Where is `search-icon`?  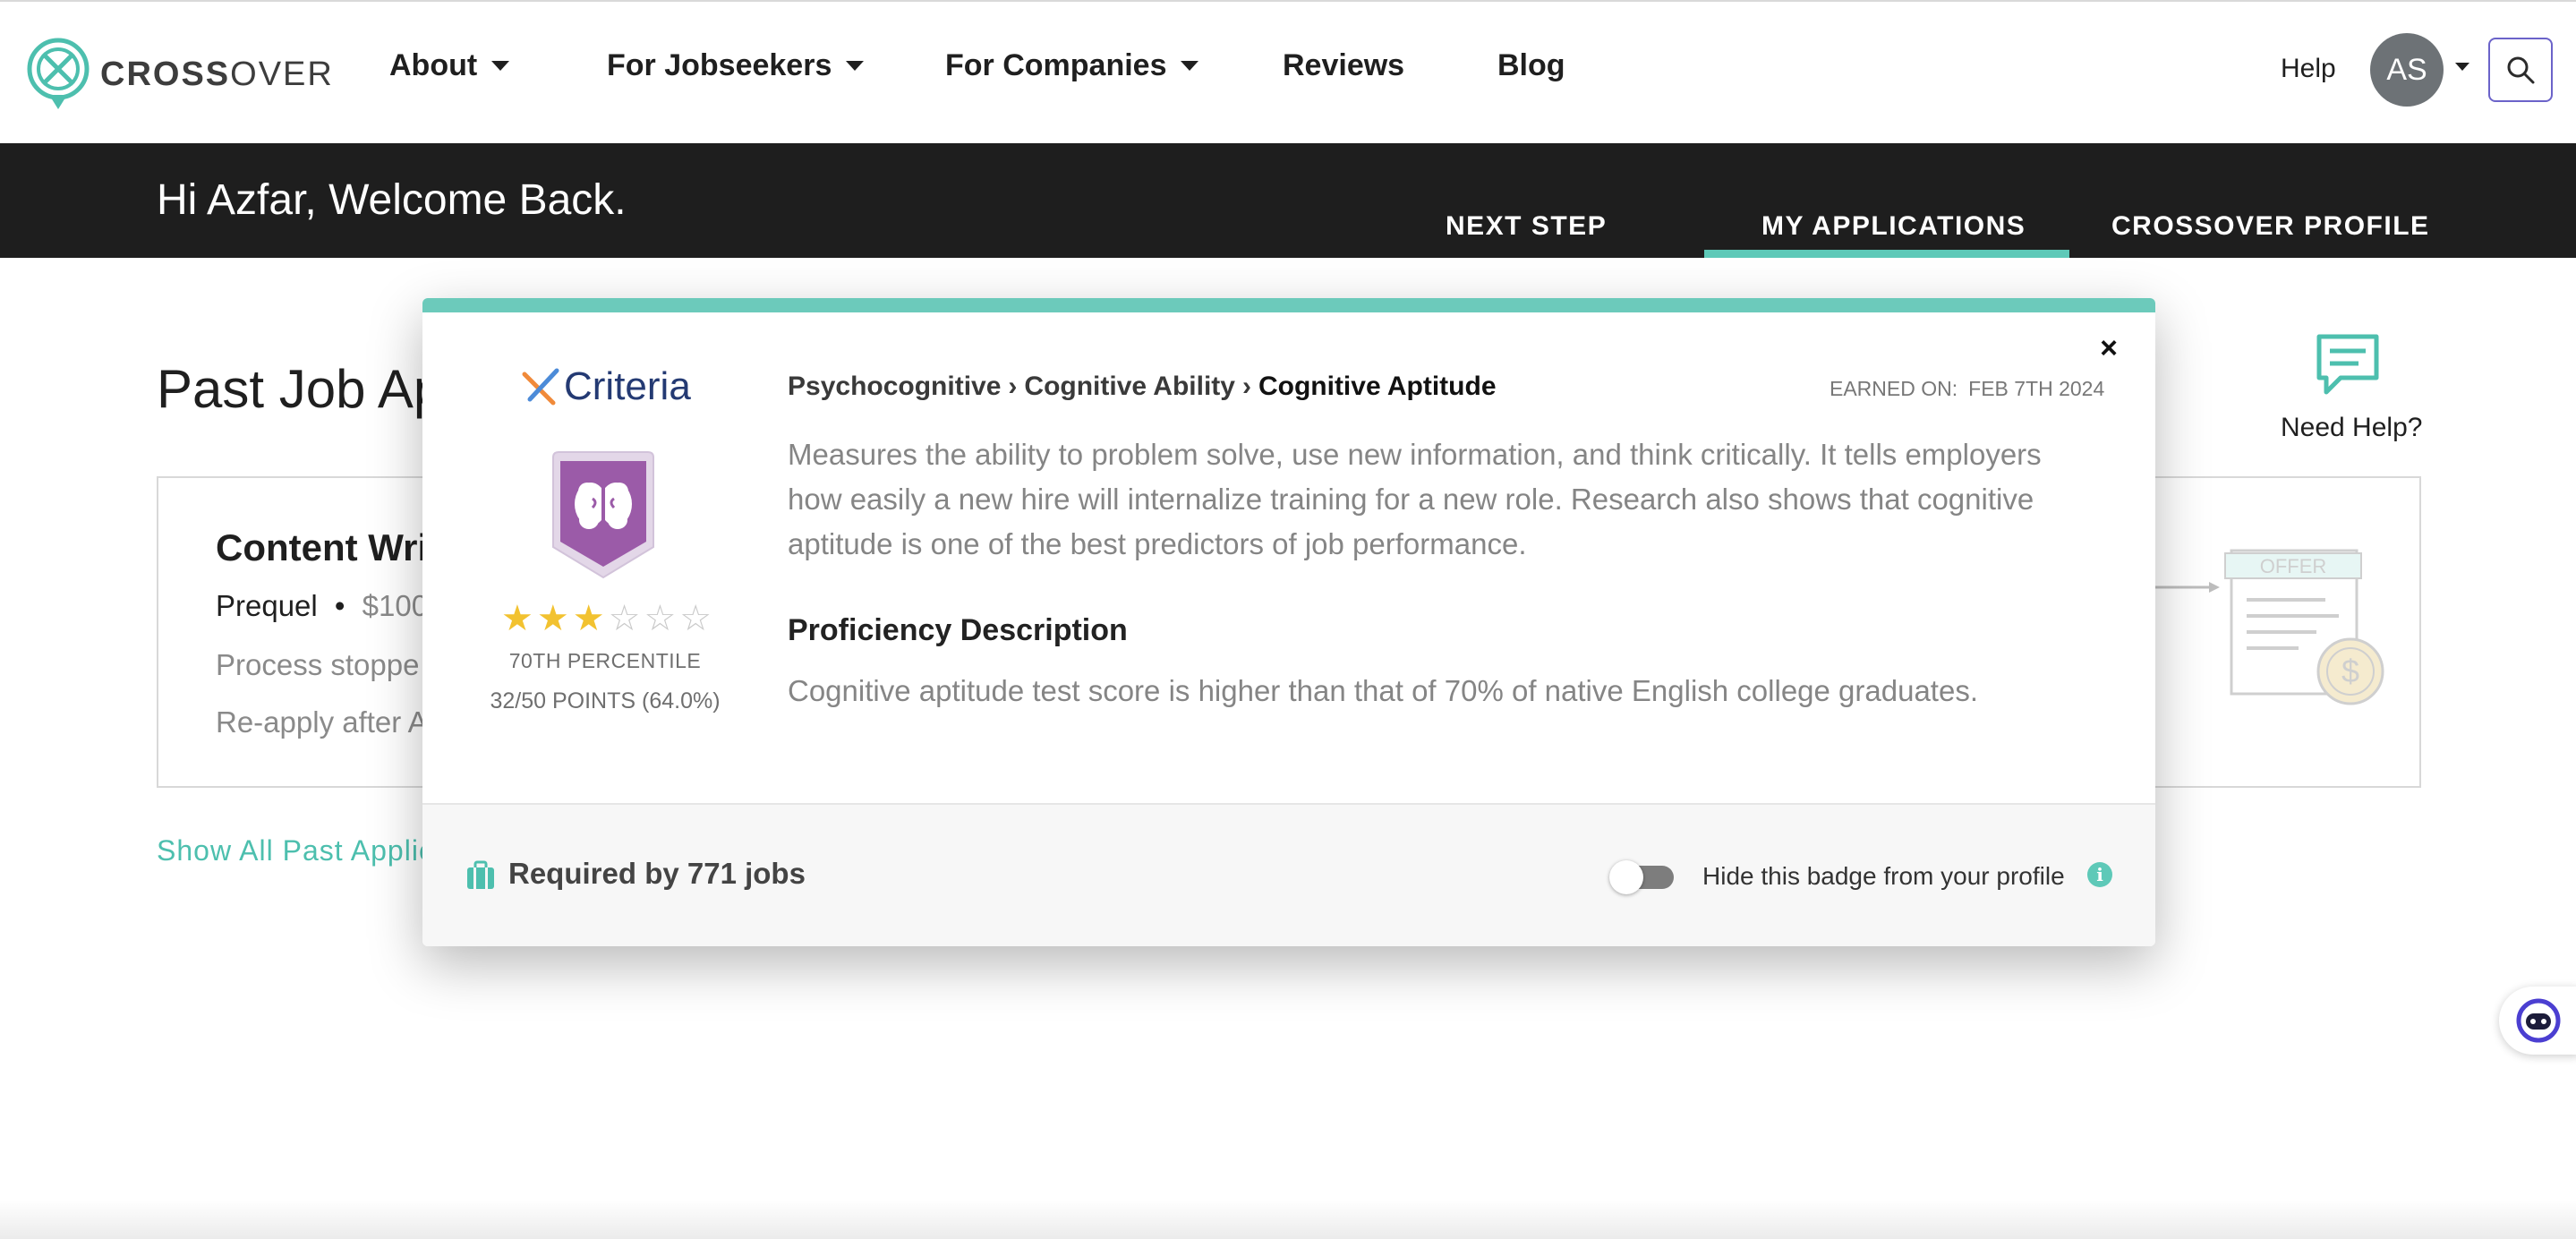 search-icon is located at coordinates (2521, 70).